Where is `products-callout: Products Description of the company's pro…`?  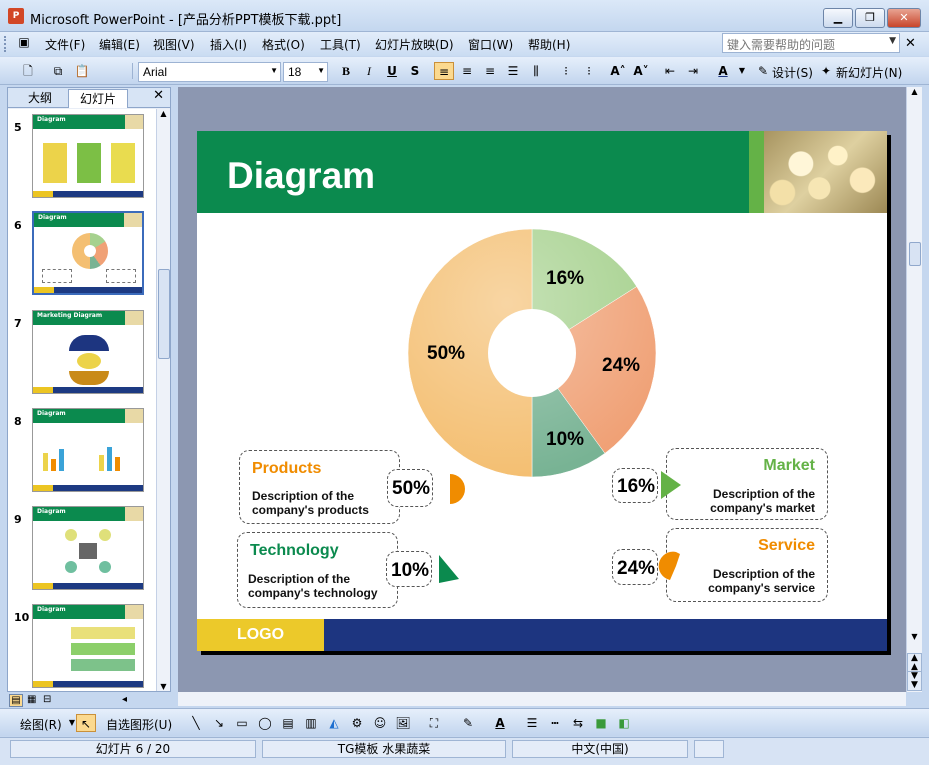
products-callout: Products Description of the company's pro… is located at coordinates (319, 487).